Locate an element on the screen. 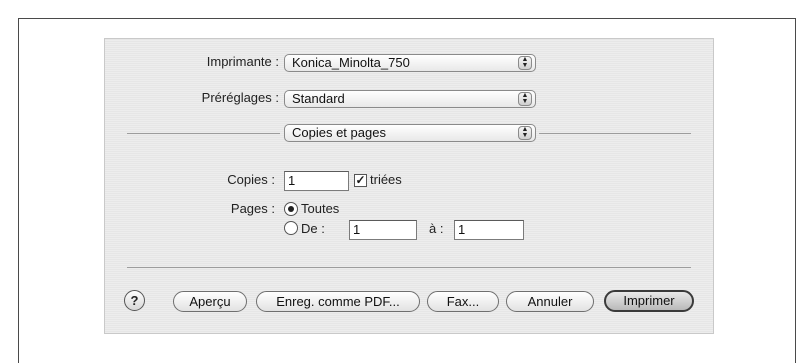  presets-label: Préréglages : is located at coordinates (240, 97).